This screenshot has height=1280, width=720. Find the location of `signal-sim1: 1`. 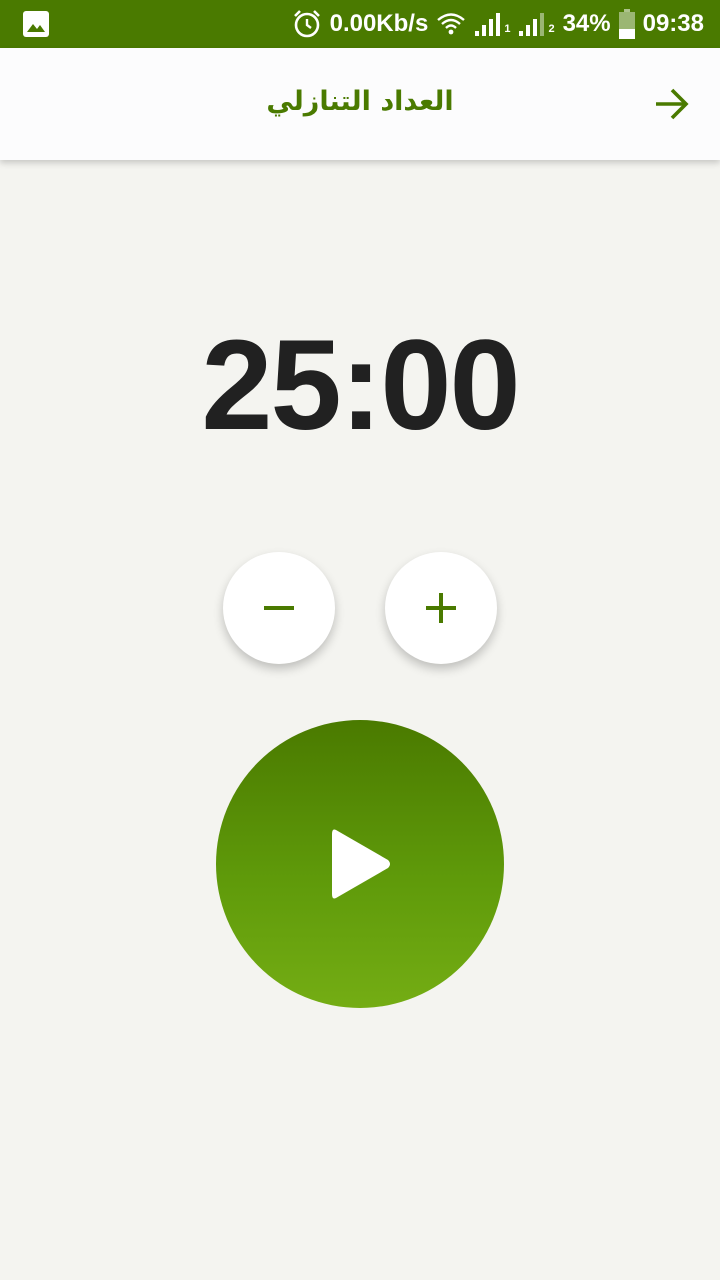

signal-sim1: 1 is located at coordinates (492, 24).